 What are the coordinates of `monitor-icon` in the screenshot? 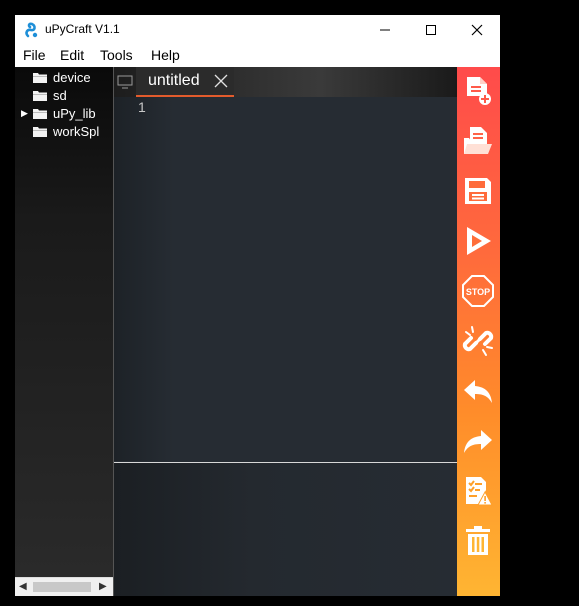 It's located at (125, 82).